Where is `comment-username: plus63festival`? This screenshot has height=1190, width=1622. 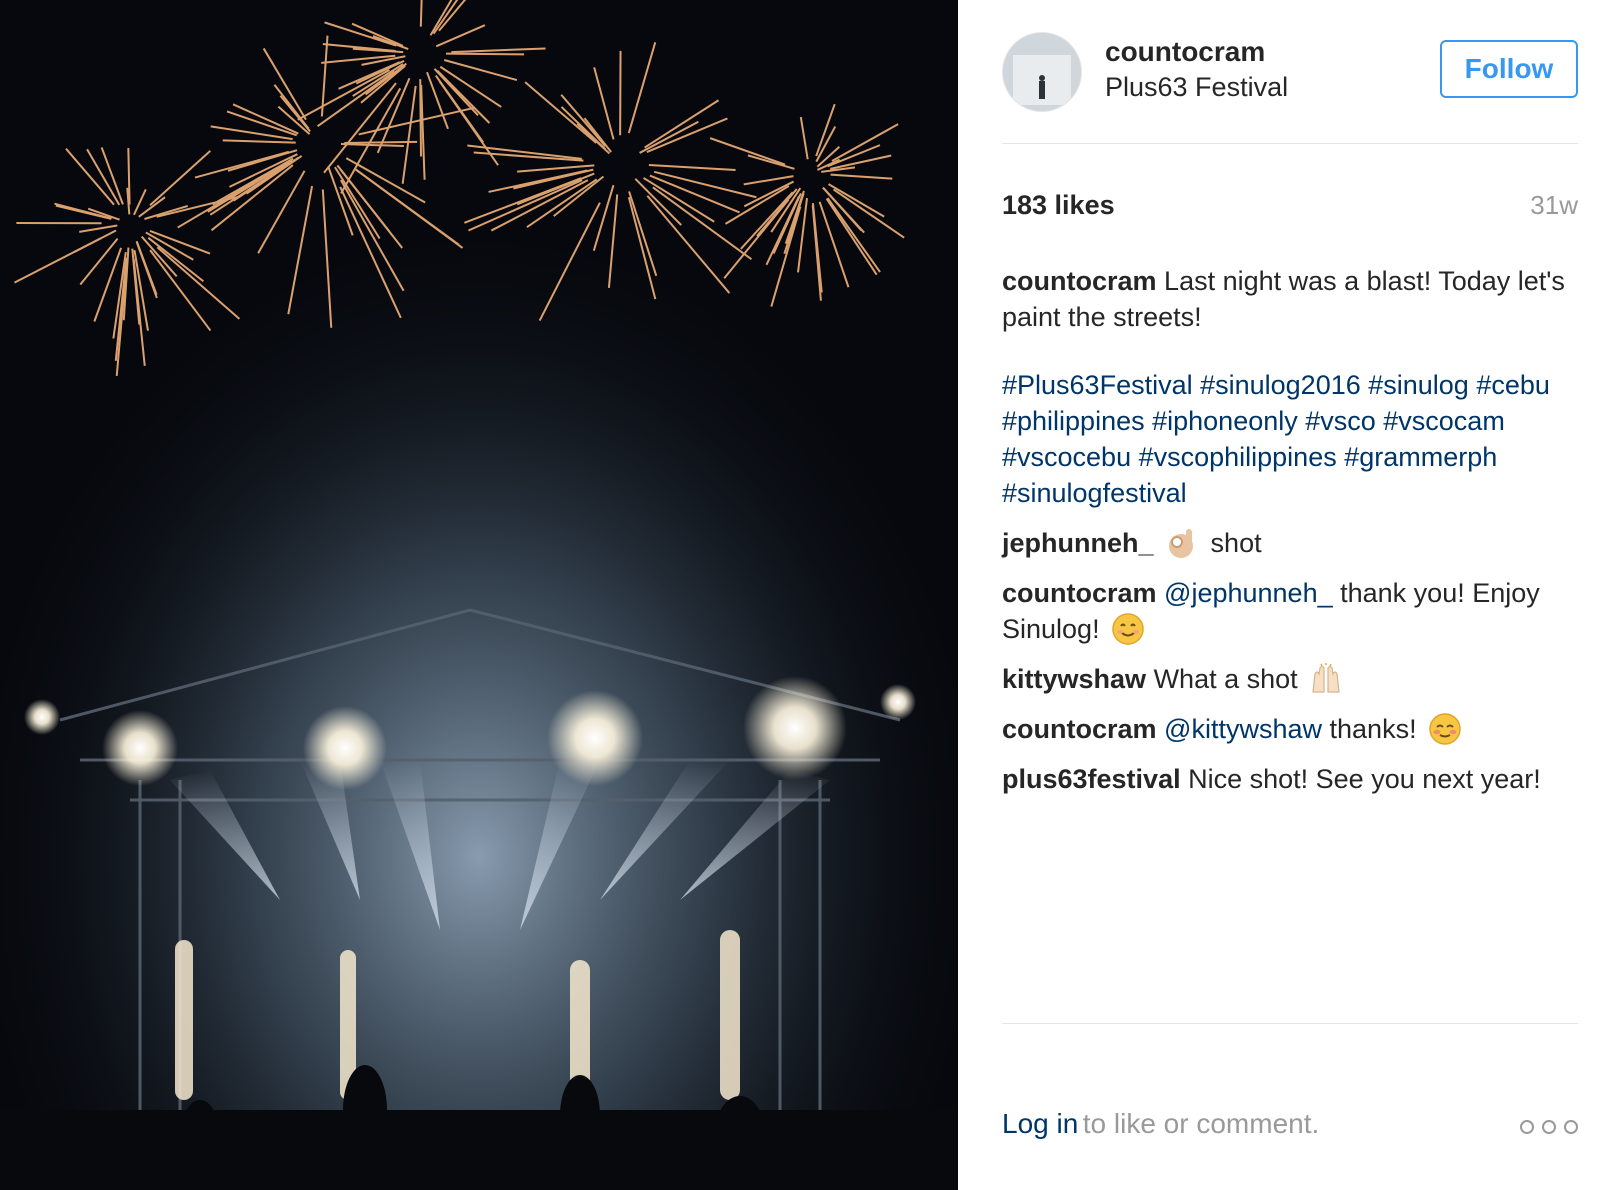 comment-username: plus63festival is located at coordinates (1091, 779).